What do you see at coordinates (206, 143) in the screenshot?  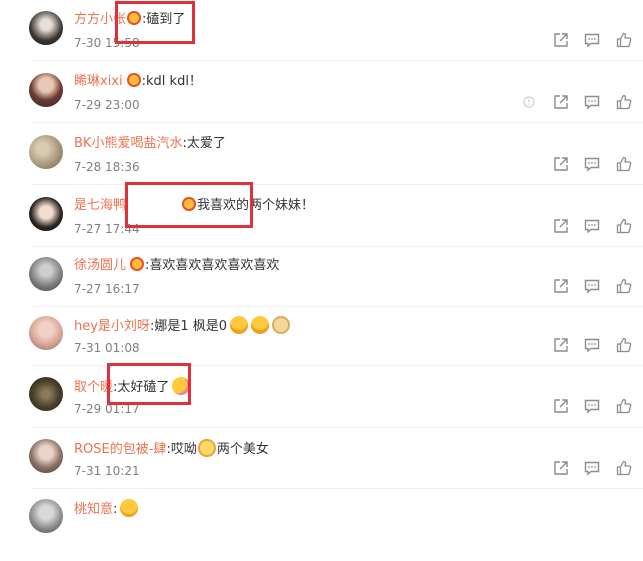 I see `comment-text: 太爱了` at bounding box center [206, 143].